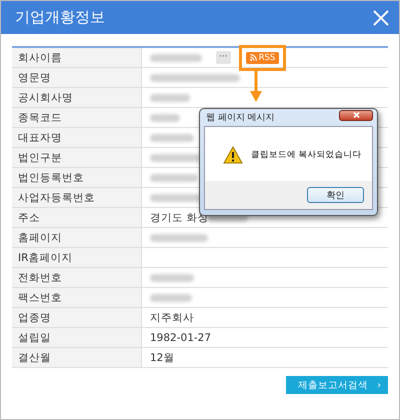  I want to click on dialog-message: 클립보드에 복사되었습니다, so click(306, 155).